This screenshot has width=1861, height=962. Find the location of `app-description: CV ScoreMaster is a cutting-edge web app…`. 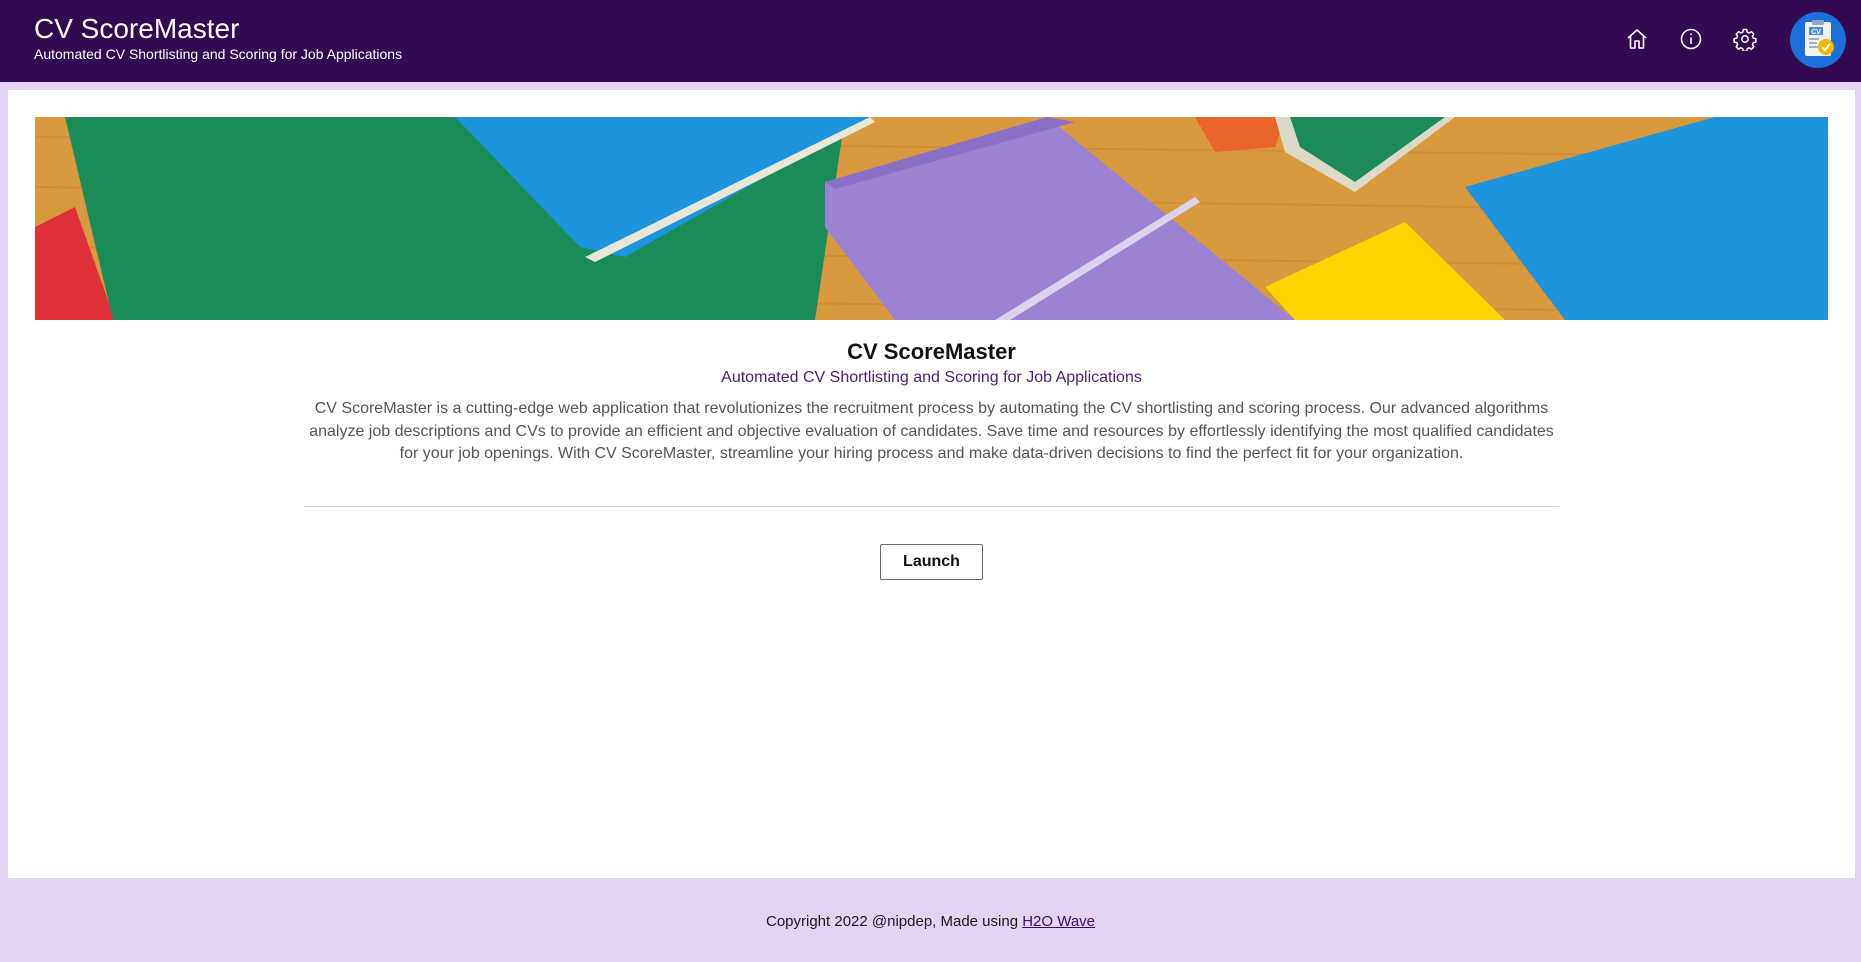

app-description: CV ScoreMaster is a cutting-edge web app… is located at coordinates (931, 431).